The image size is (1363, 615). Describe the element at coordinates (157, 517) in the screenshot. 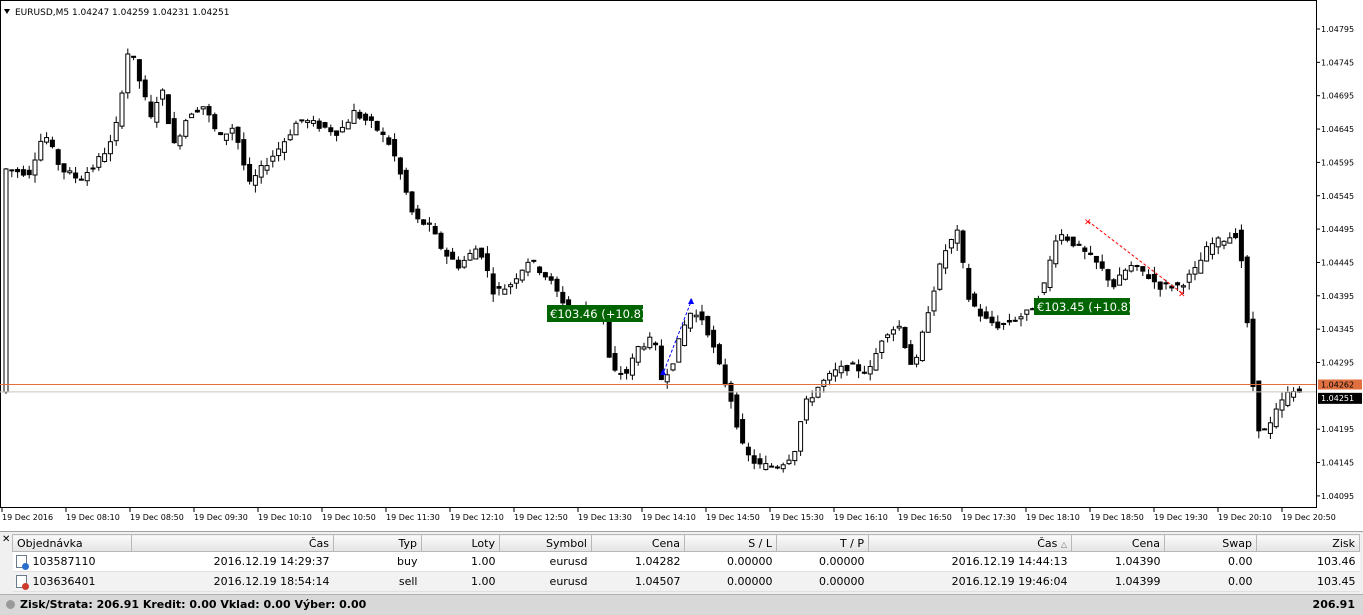

I see `time-tick-label: 19 Dec 08:50` at that location.